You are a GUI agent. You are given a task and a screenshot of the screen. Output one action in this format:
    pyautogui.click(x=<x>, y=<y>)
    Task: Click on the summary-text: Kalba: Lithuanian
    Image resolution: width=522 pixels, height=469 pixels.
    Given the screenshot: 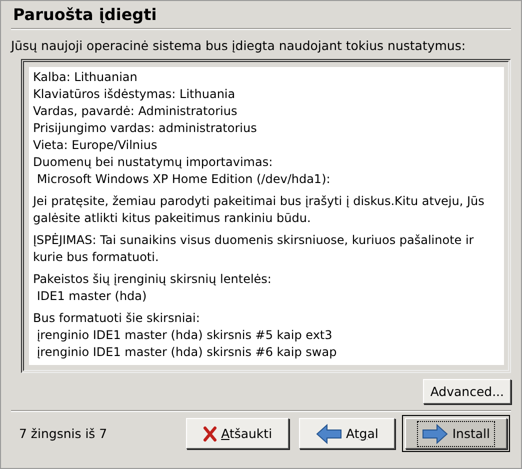 What is the action you would take?
    pyautogui.click(x=85, y=77)
    